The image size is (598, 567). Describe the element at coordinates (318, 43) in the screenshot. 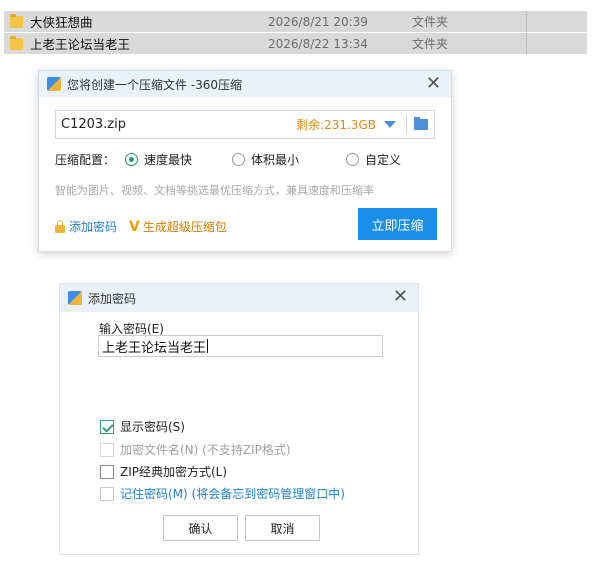

I see `file-date: 2026/8/22 13:34` at that location.